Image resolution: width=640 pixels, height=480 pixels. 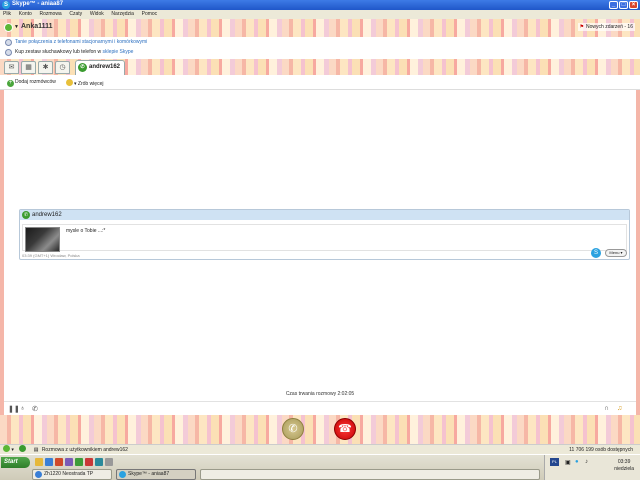 I want to click on close-button: ×, so click(x=633, y=5).